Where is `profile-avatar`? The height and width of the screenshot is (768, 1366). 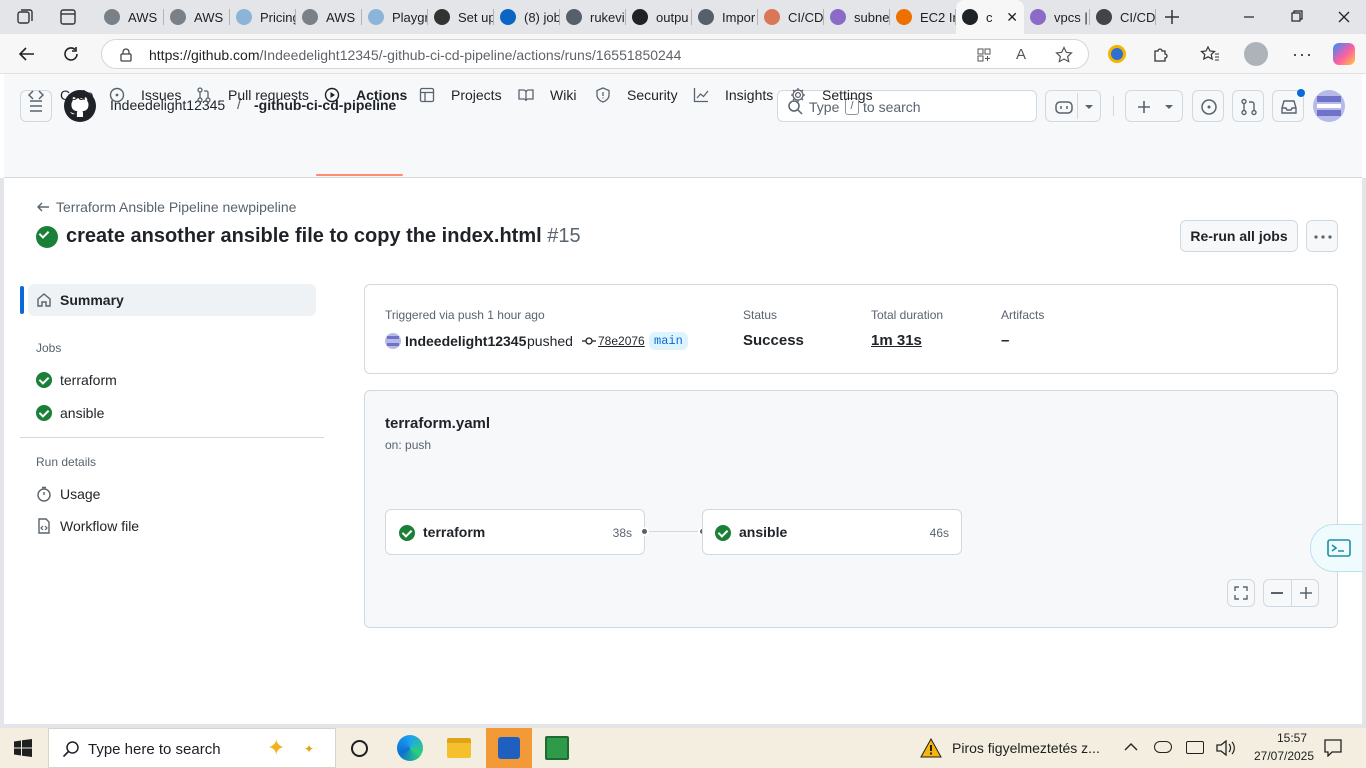
profile-avatar is located at coordinates (1256, 54).